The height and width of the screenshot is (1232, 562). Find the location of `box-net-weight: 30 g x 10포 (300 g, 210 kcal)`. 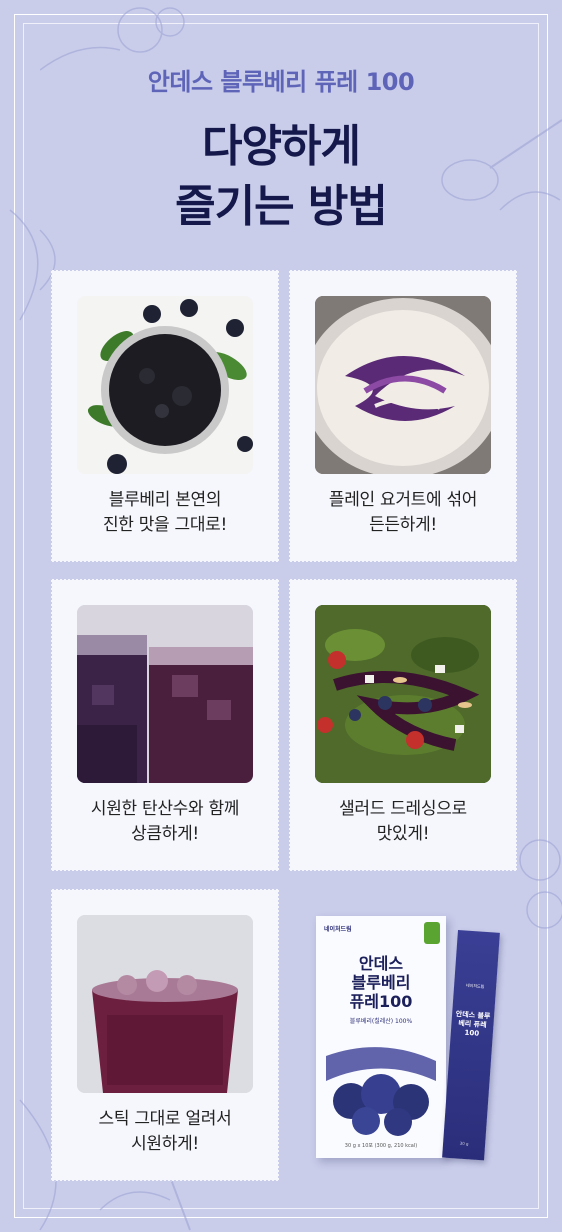

box-net-weight: 30 g x 10포 (300 g, 210 kcal) is located at coordinates (381, 1146).